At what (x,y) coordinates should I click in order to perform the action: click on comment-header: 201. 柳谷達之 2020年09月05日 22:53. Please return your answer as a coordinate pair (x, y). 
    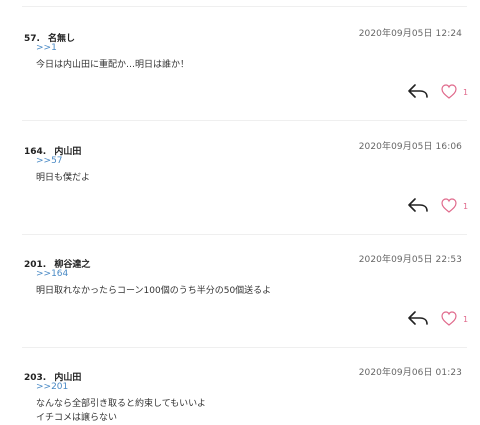
    Looking at the image, I should click on (243, 261).